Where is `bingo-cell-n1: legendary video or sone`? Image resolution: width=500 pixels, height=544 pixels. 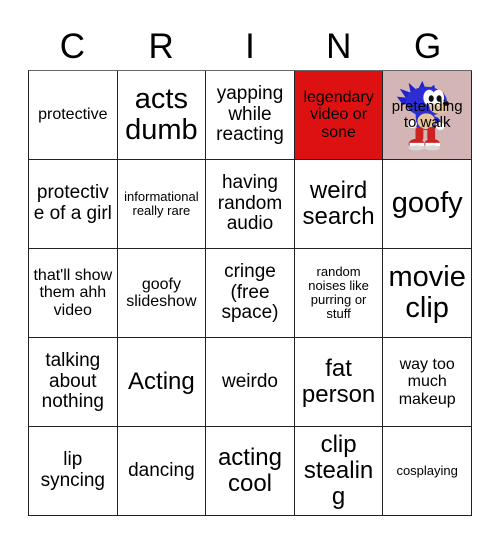
bingo-cell-n1: legendary video or sone is located at coordinates (339, 115).